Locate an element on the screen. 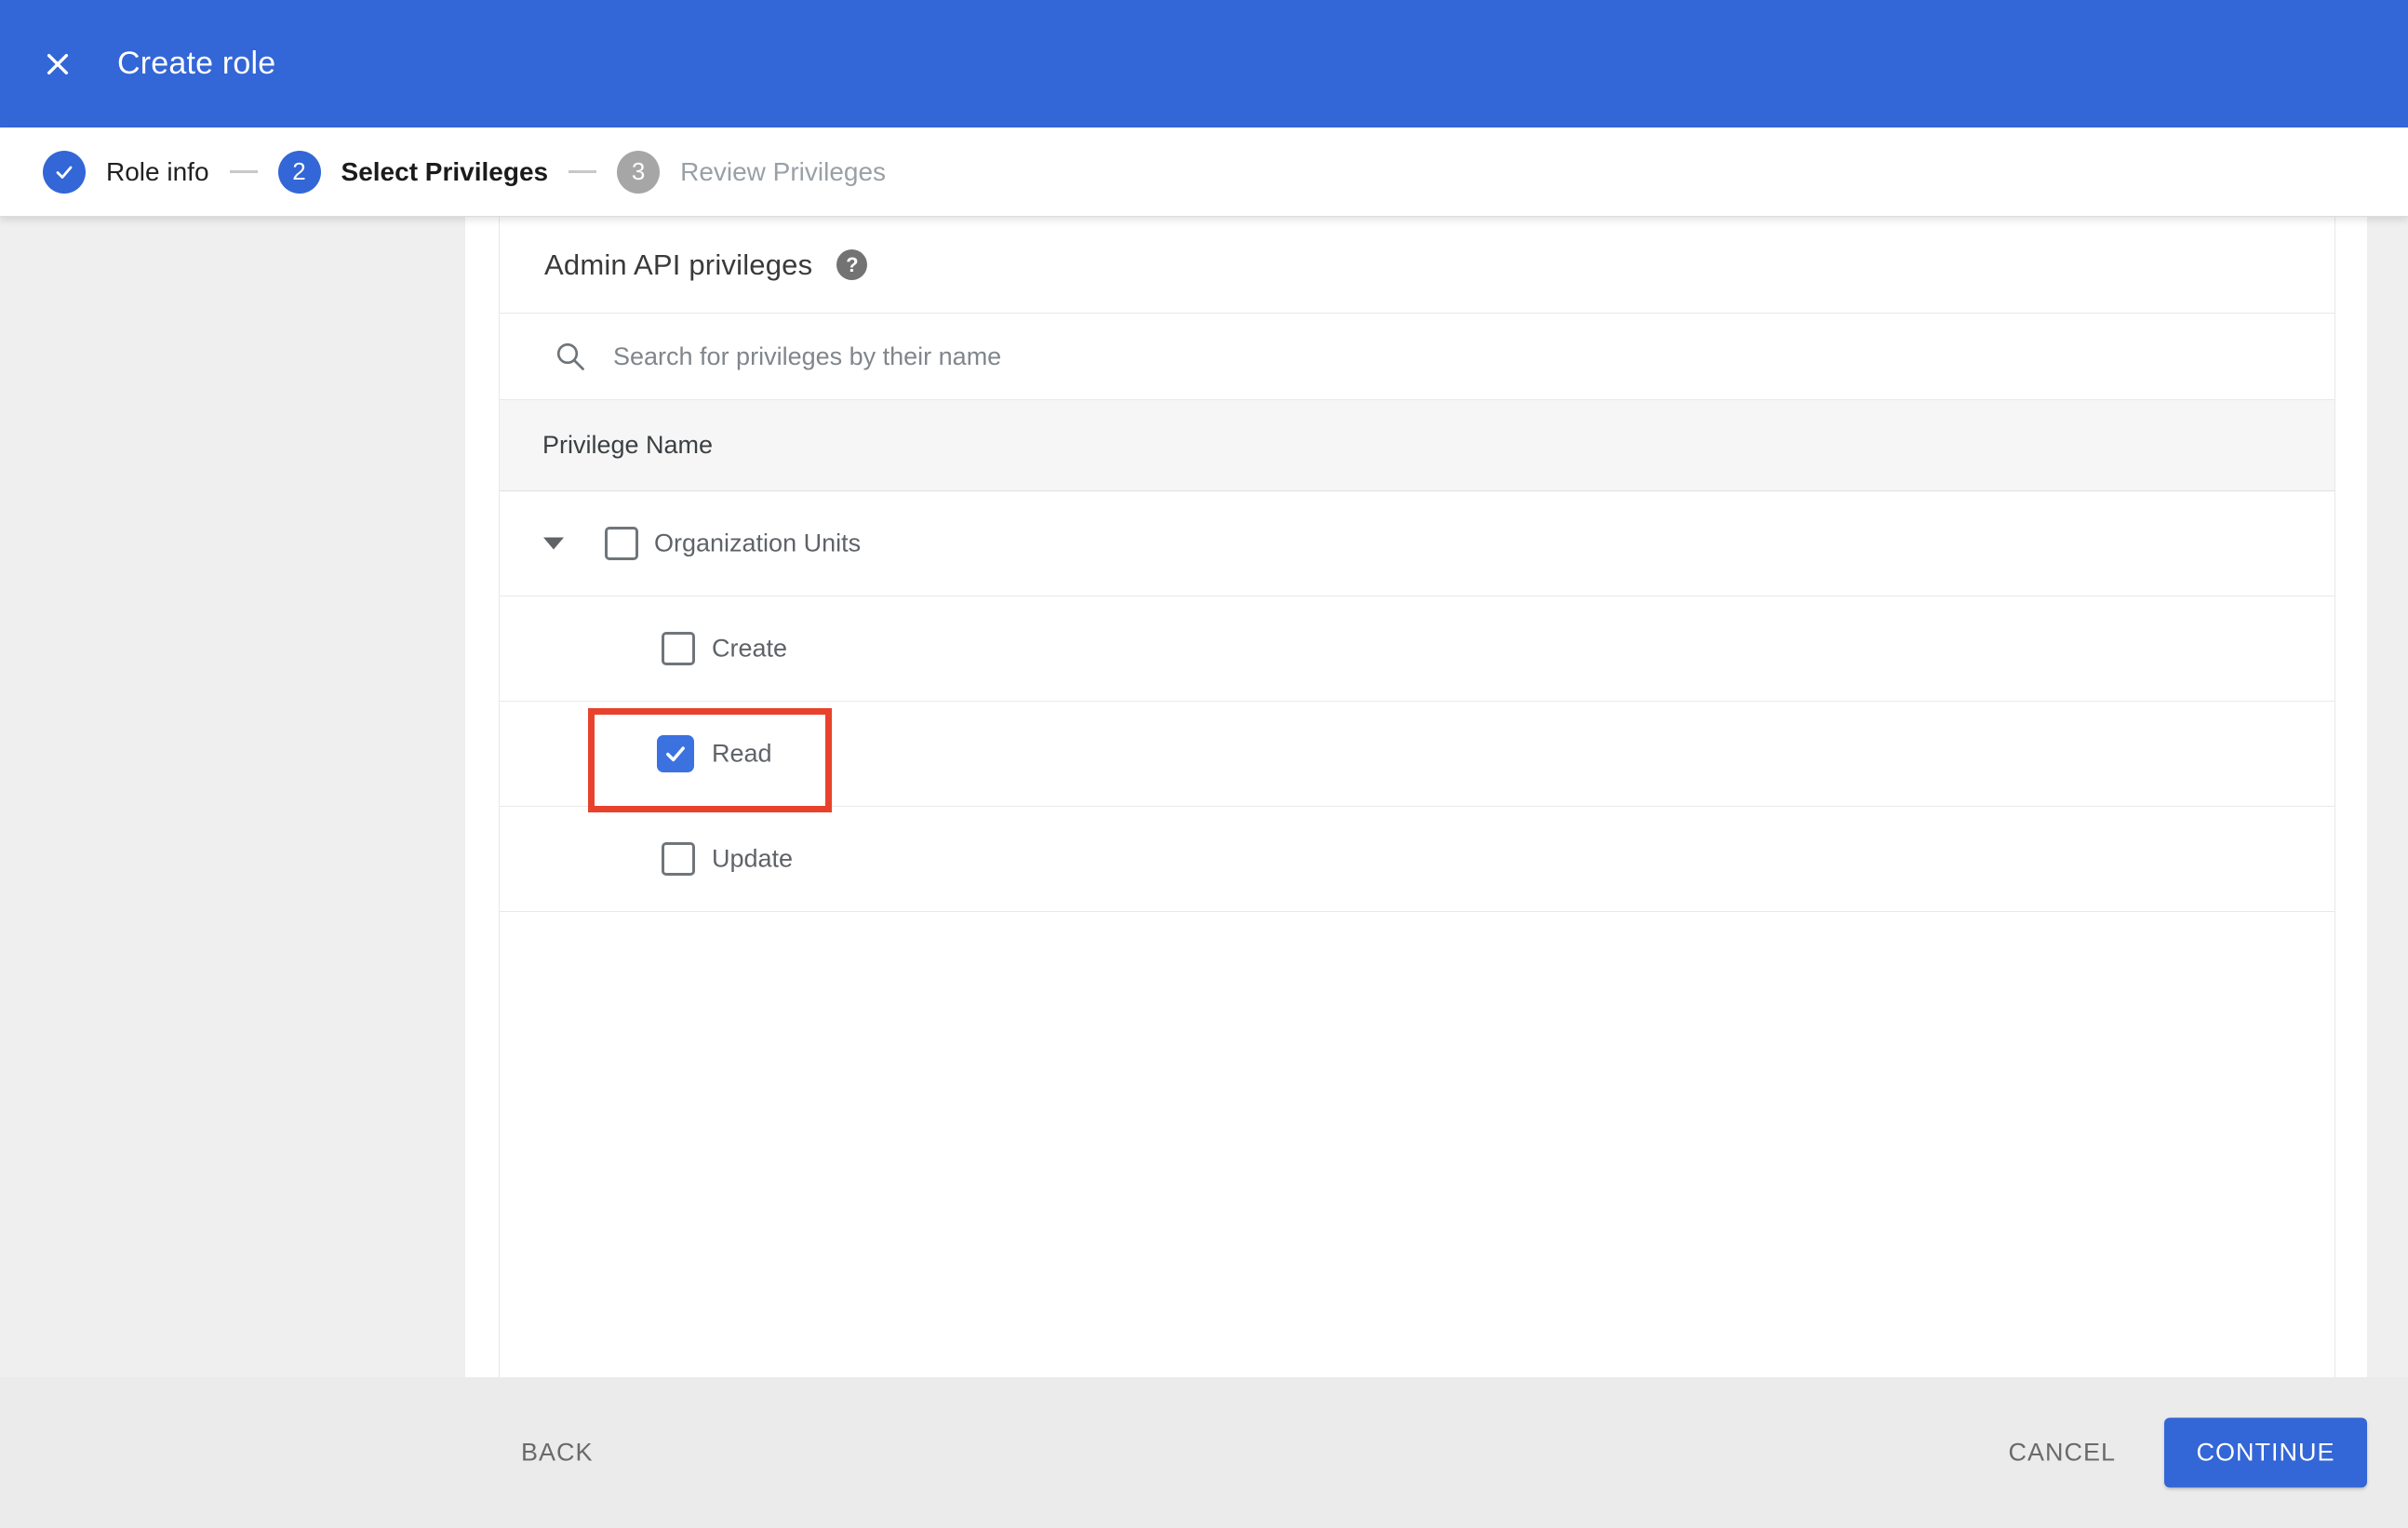  table-row-create: Create is located at coordinates (1417, 649).